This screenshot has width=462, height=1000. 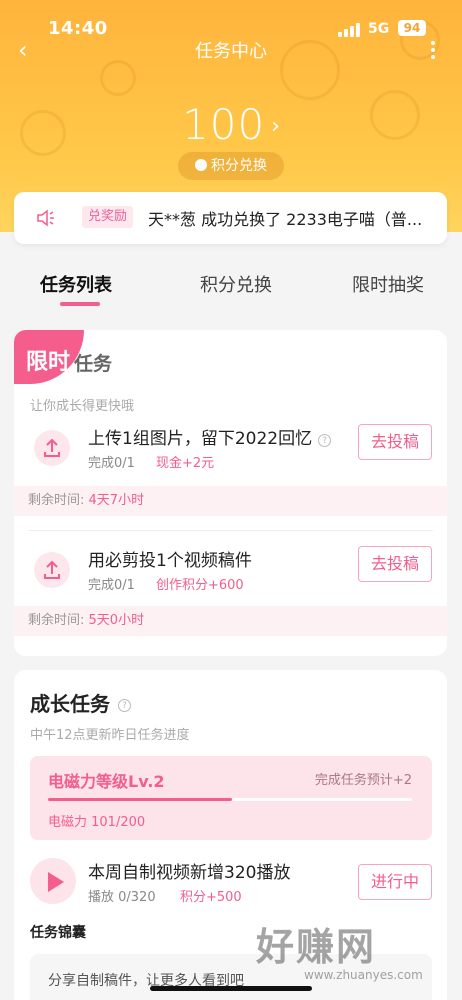 What do you see at coordinates (316, 947) in the screenshot?
I see `watermark-text: 好赚网` at bounding box center [316, 947].